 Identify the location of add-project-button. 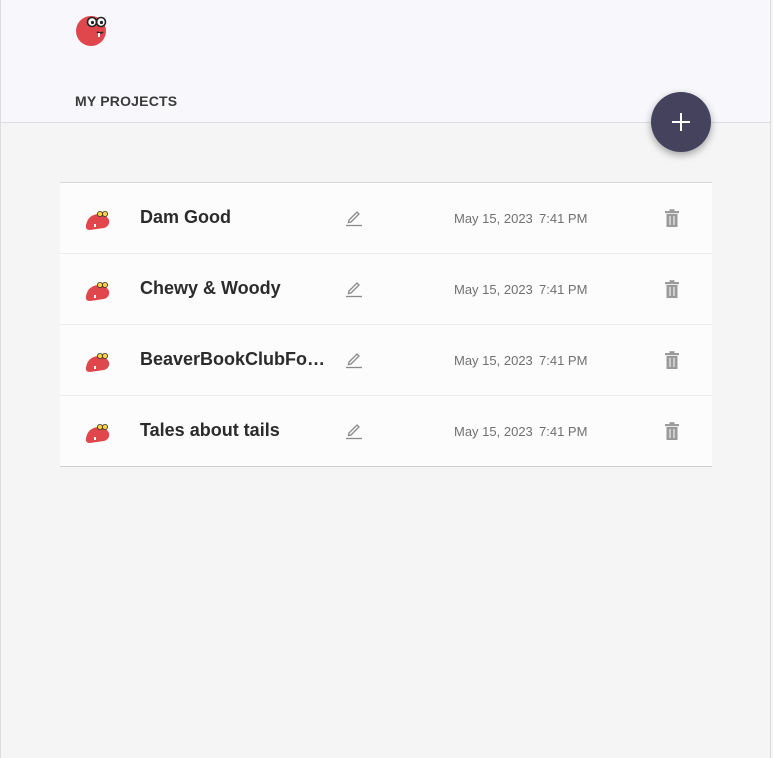
(681, 122).